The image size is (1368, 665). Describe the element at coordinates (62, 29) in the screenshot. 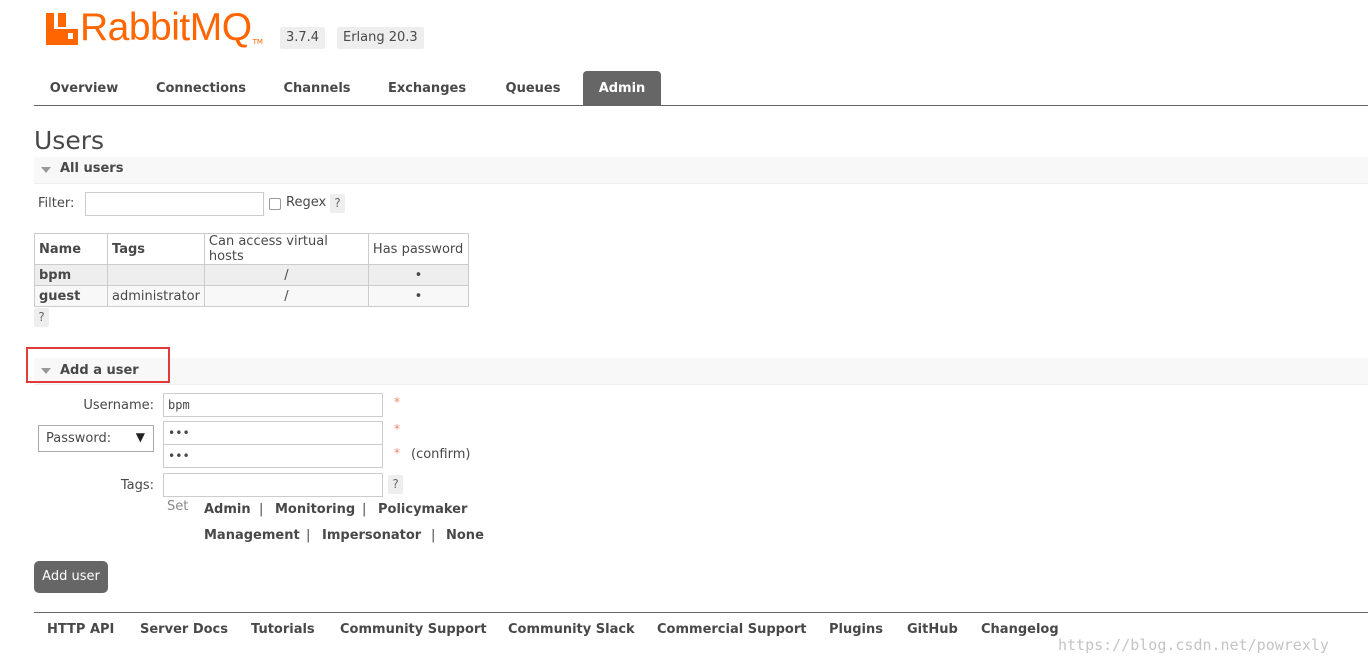

I see `rabbit-logo-icon` at that location.